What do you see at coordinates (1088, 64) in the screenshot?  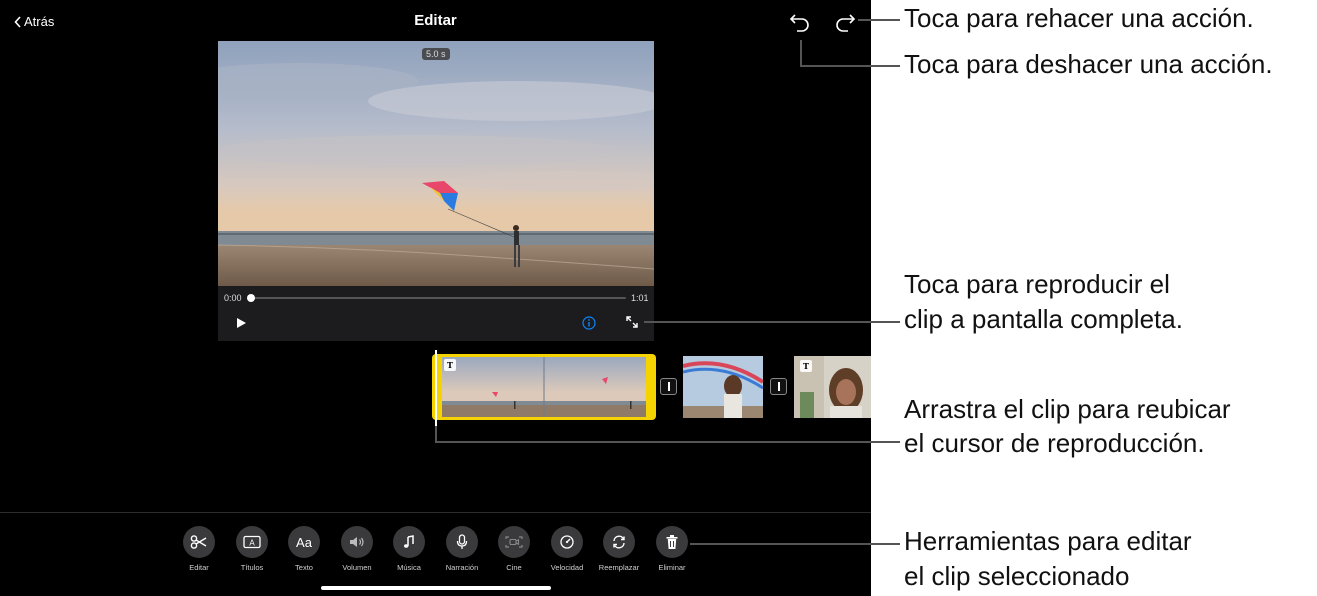 I see `callout-undo: Toca para deshacer una acción.` at bounding box center [1088, 64].